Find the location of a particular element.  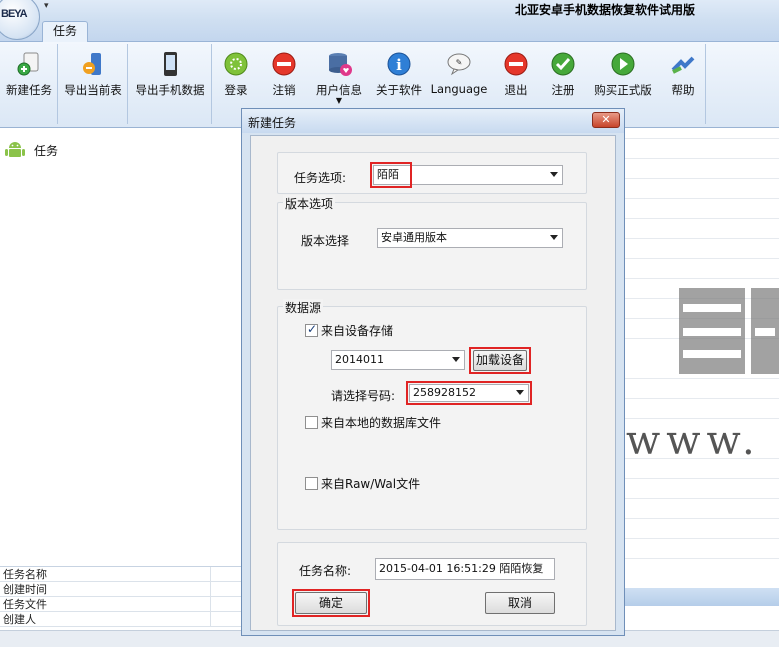

logout-button: 注销 is located at coordinates (284, 79).